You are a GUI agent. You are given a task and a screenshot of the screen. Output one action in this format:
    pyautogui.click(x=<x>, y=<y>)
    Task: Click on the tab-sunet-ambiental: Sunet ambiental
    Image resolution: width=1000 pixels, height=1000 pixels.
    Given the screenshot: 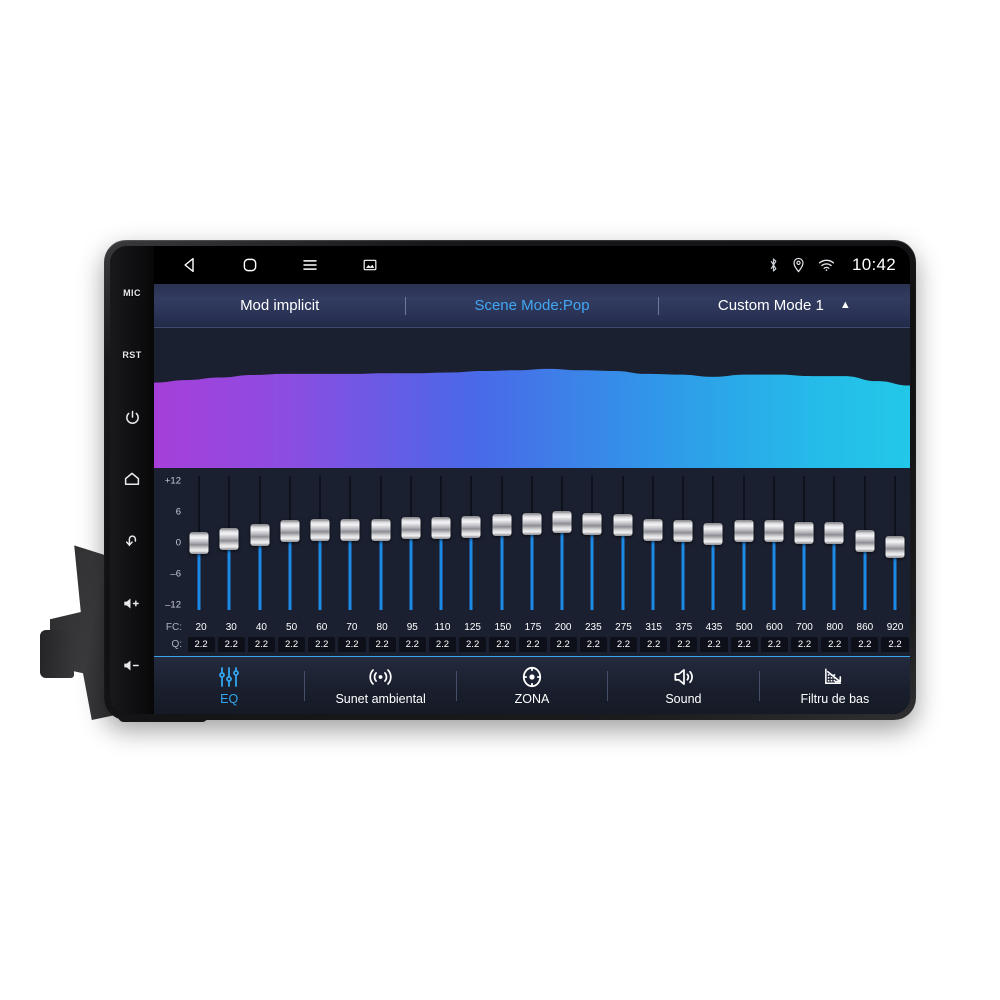 What is the action you would take?
    pyautogui.click(x=380, y=685)
    